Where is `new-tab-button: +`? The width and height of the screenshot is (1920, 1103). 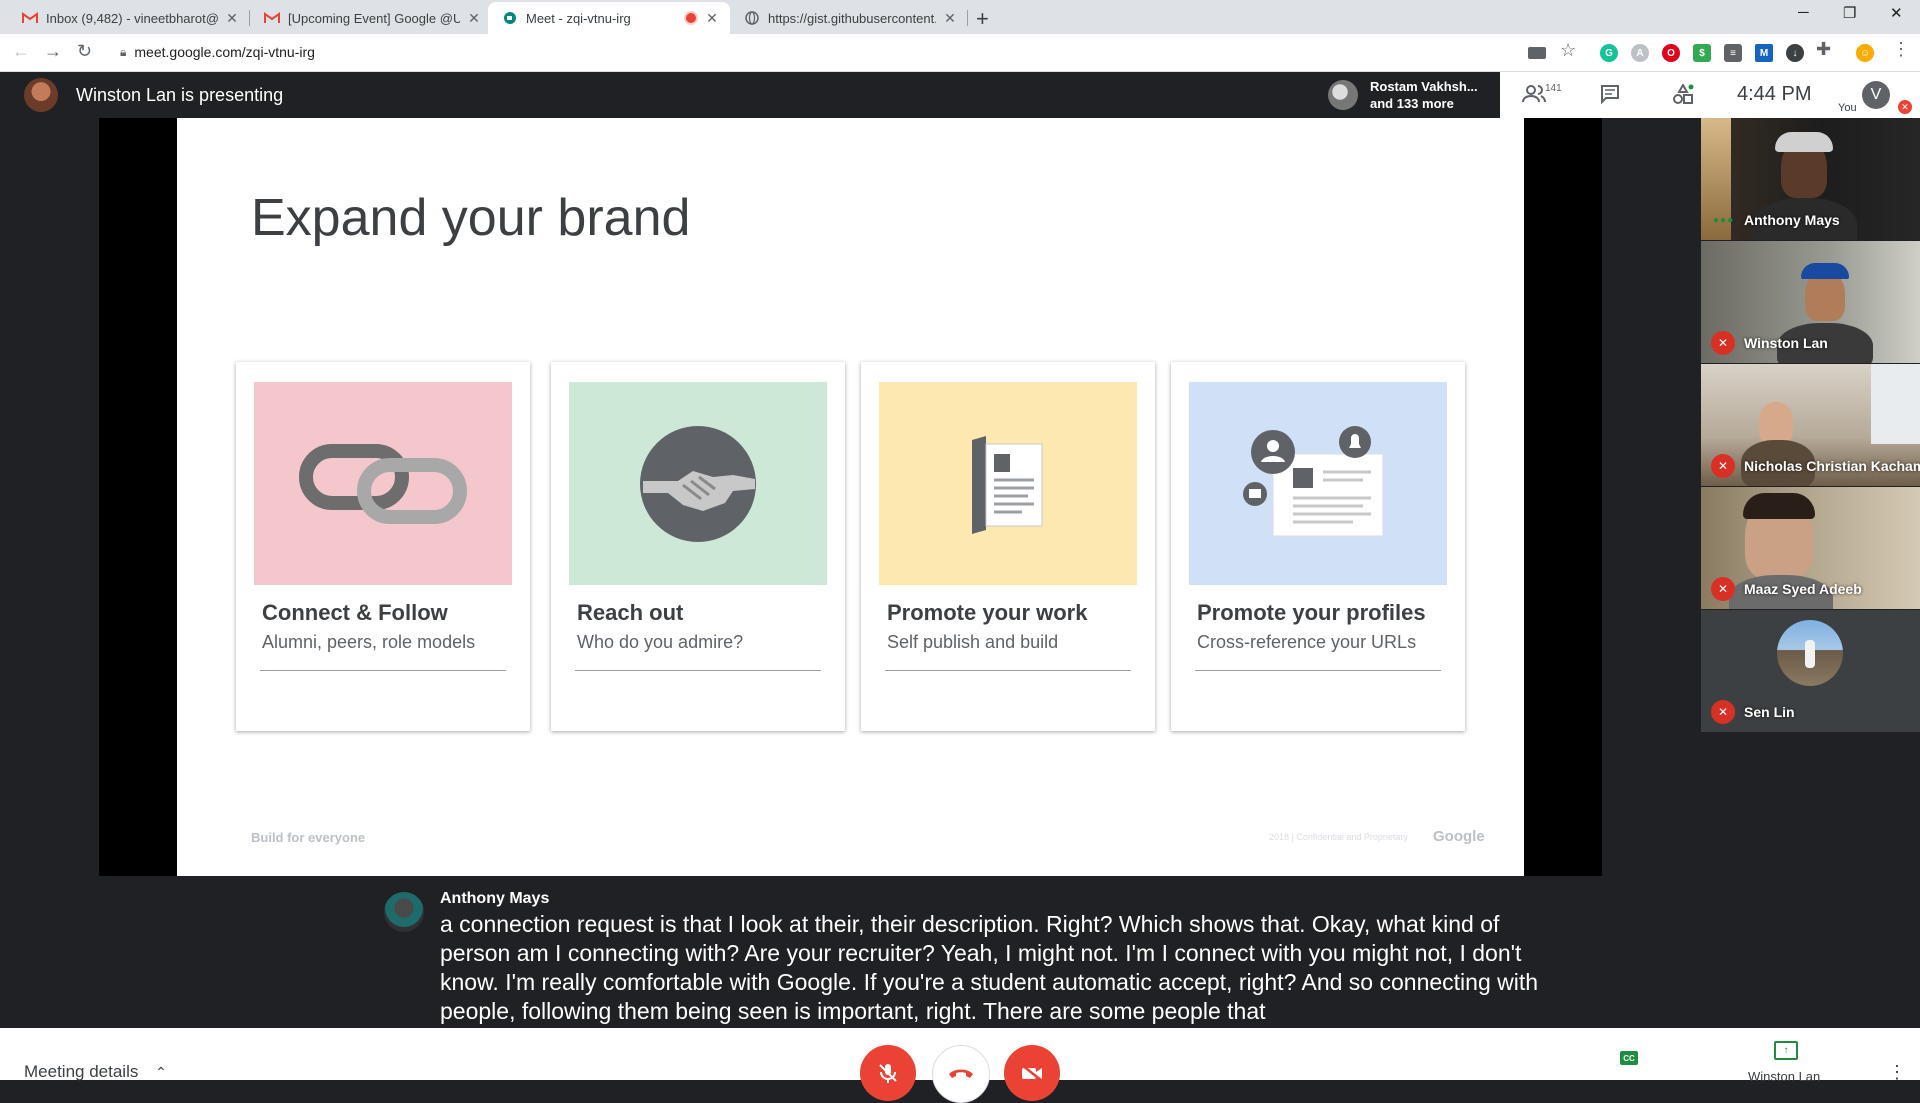 new-tab-button: + is located at coordinates (982, 19).